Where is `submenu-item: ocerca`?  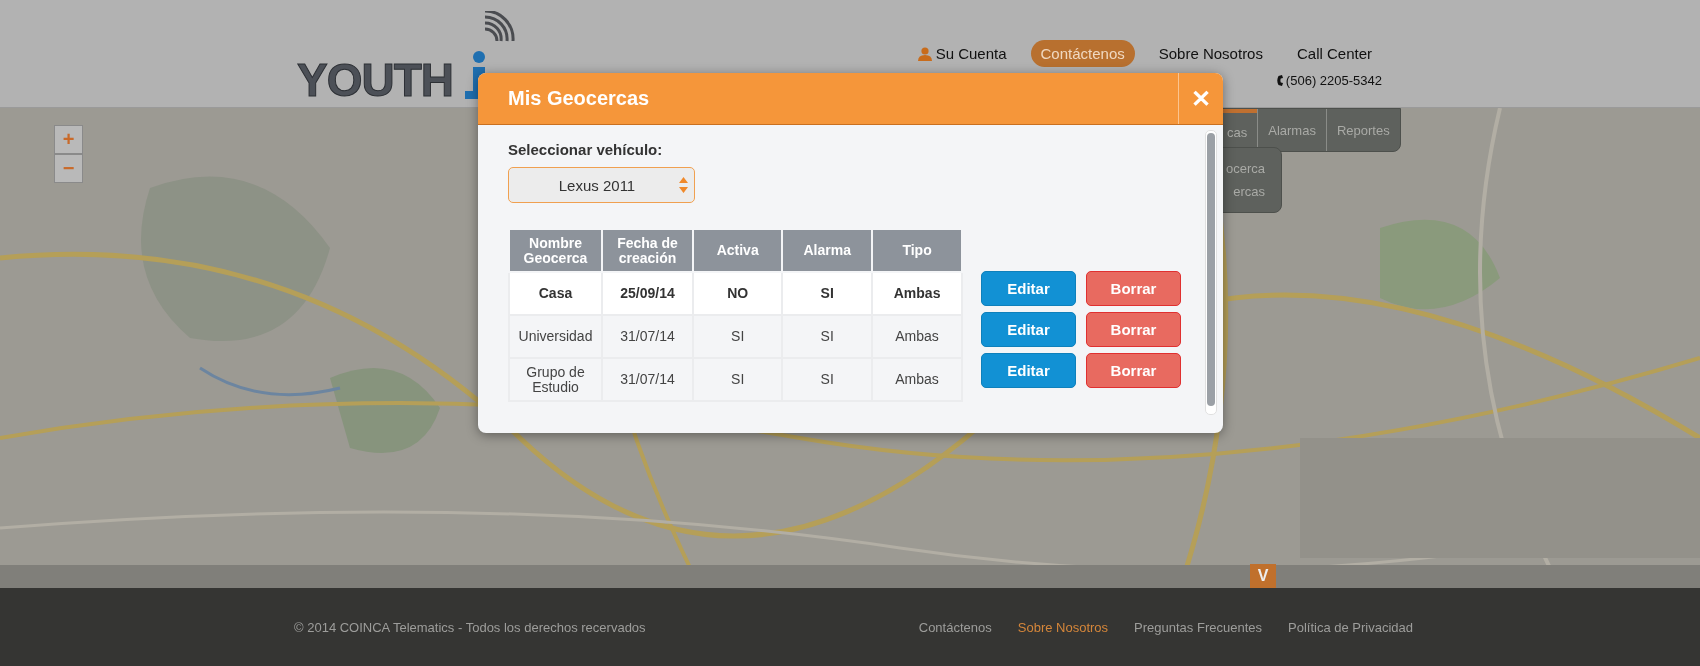
submenu-item: ocerca is located at coordinates (1245, 168).